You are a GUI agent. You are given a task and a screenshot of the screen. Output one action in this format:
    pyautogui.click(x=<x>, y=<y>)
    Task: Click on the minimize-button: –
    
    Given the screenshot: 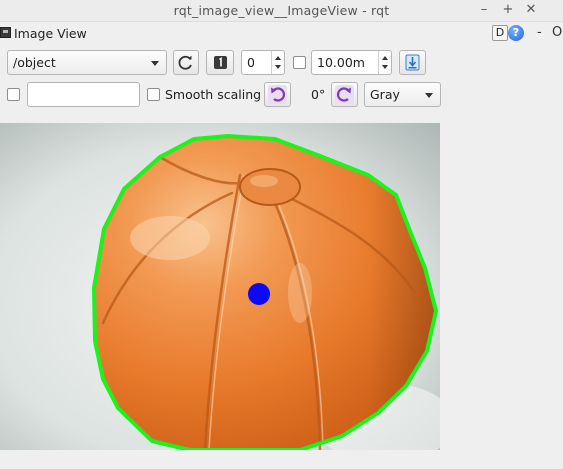 What is the action you would take?
    pyautogui.click(x=484, y=10)
    